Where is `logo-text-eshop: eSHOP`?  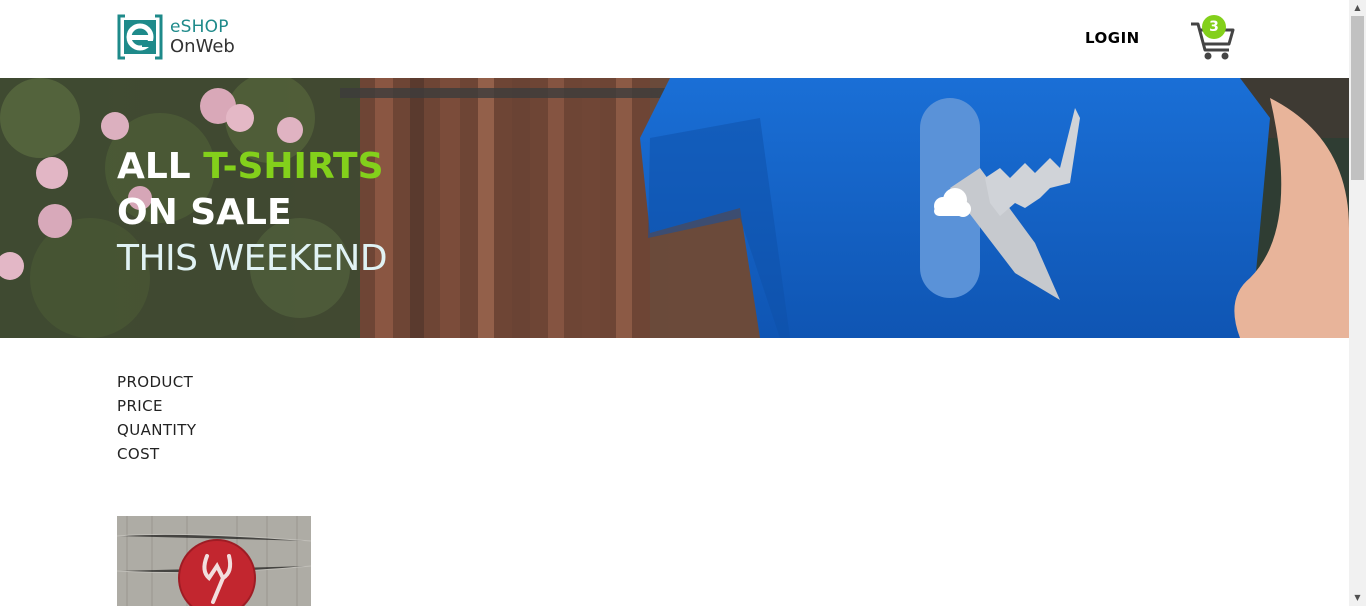
logo-text-eshop: eSHOP is located at coordinates (199, 27).